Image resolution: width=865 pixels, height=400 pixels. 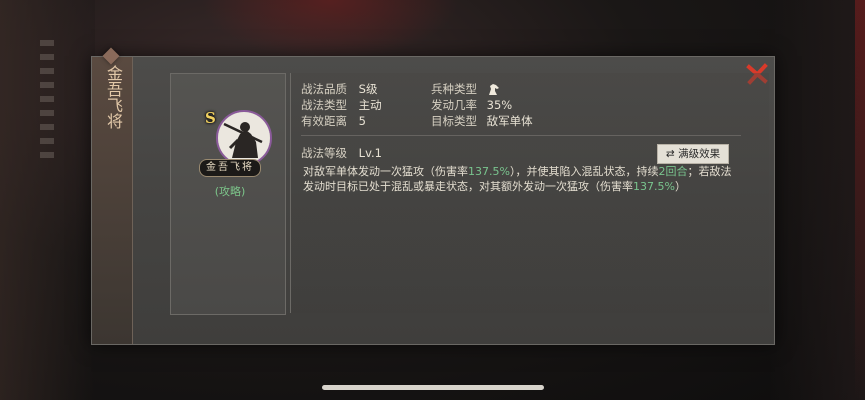 I want to click on swap-icon: ⇄, so click(x=670, y=154).